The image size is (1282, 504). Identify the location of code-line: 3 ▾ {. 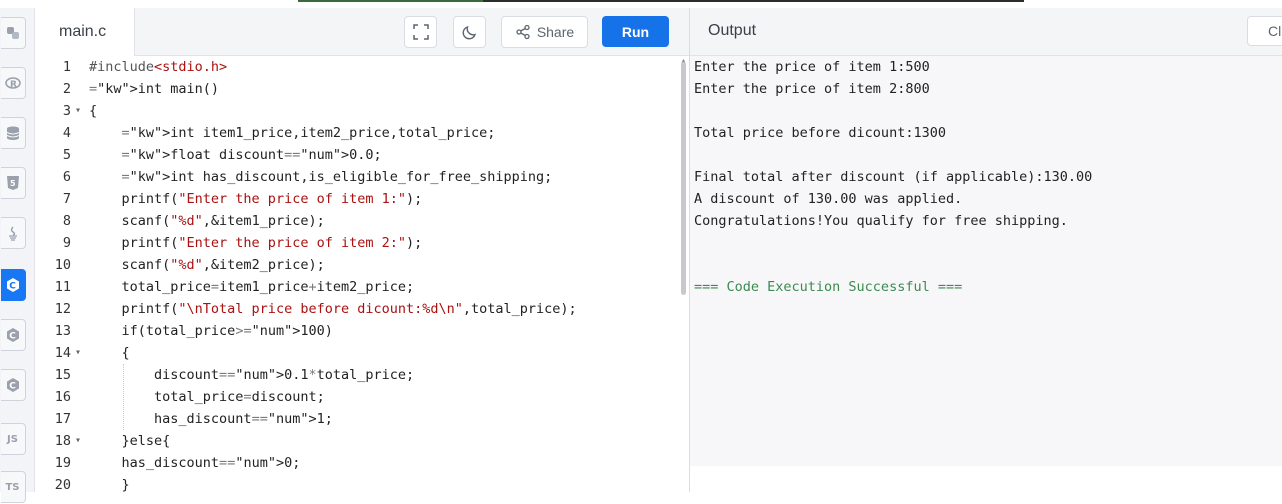
(355, 111).